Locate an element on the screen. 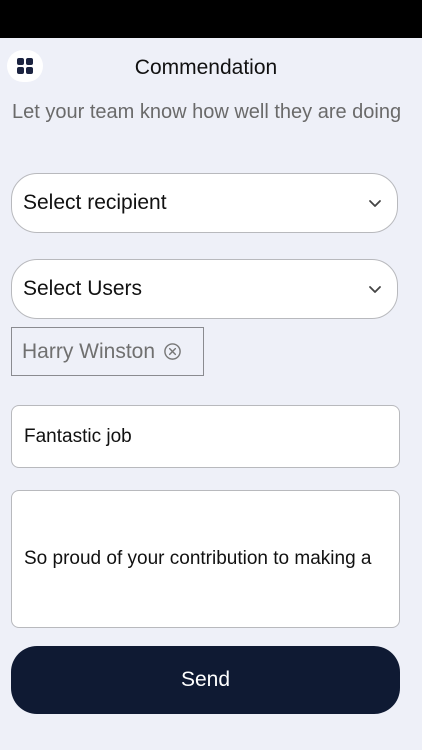  selected-user-chip: Harry Winston is located at coordinates (107, 351).